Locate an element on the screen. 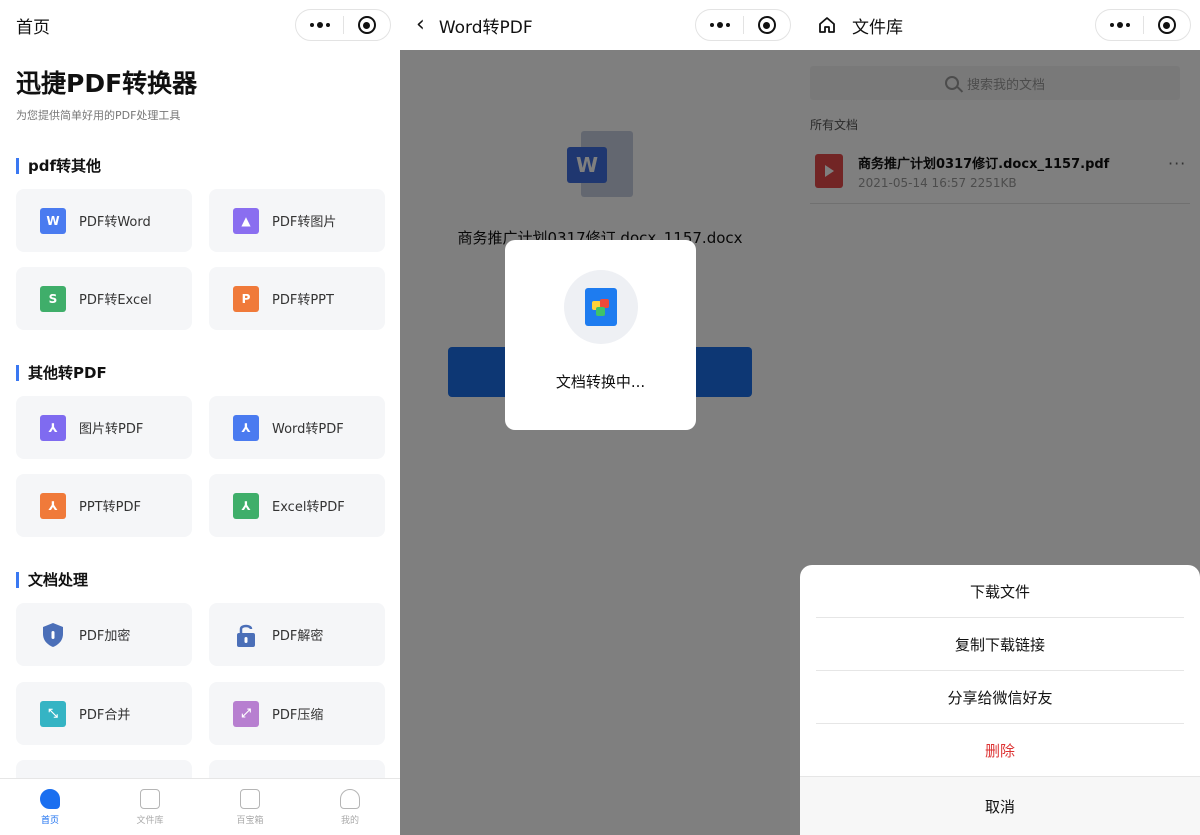  tool-card-image-to-pdf: ⅄ 图片转PDF is located at coordinates (104, 427).